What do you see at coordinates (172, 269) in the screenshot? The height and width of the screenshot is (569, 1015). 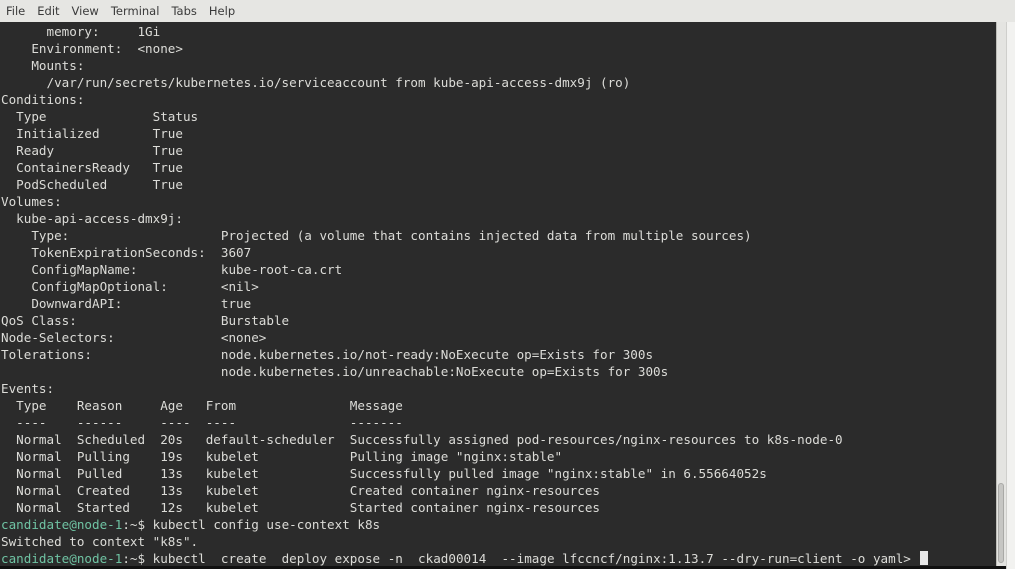 I see `output-line: ConfigMapName: kube-root-ca.crt` at bounding box center [172, 269].